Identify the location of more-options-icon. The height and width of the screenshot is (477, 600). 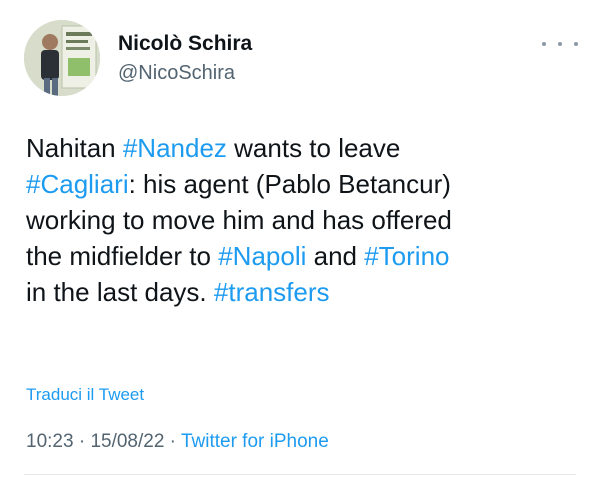
(560, 44).